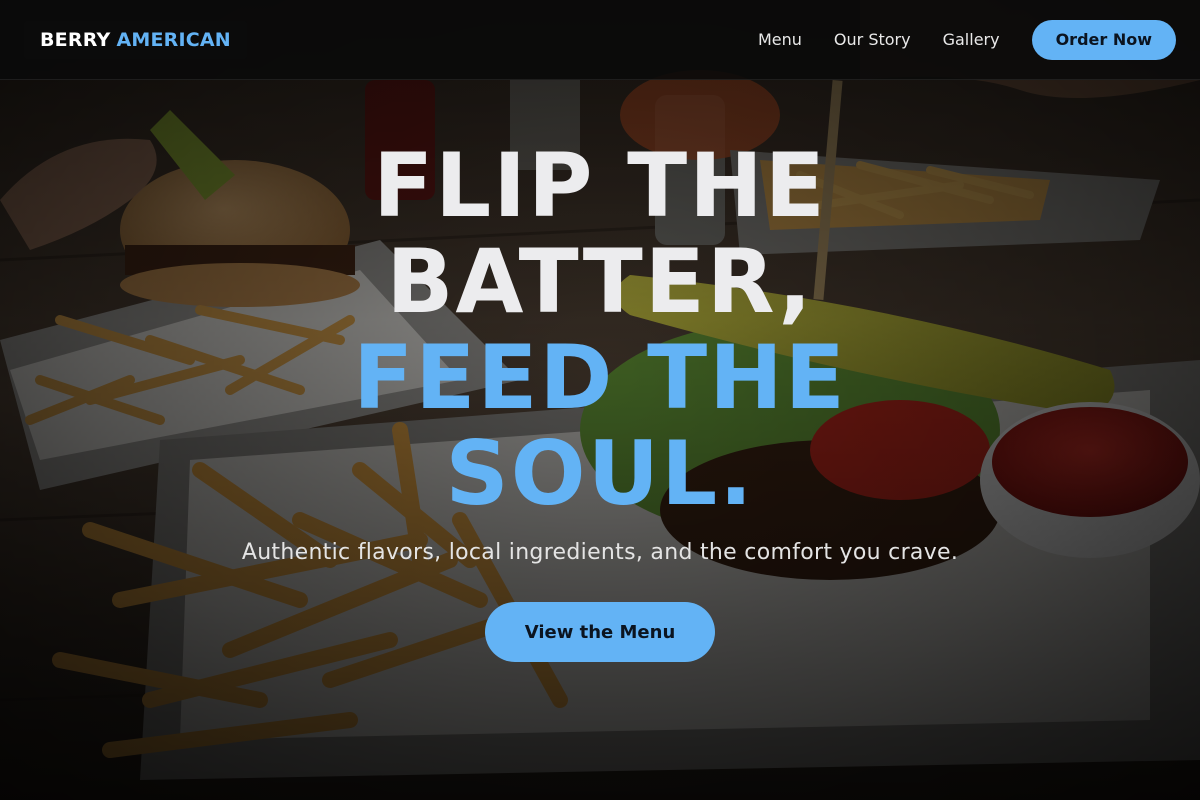 The image size is (1200, 800). I want to click on main-nav: Menu Our Story Gallery Order Now, so click(967, 39).